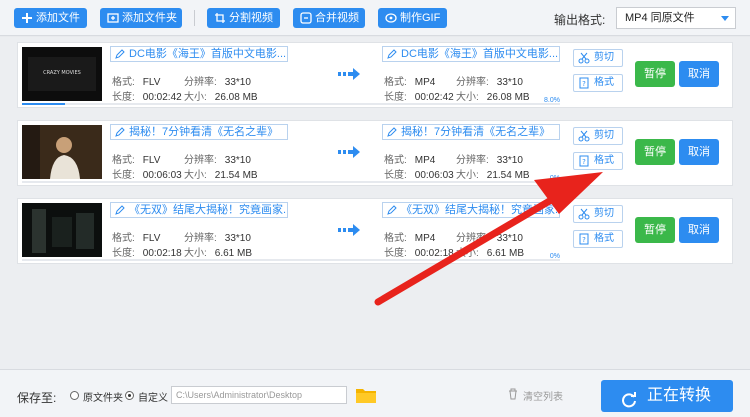 The height and width of the screenshot is (417, 750). Describe the element at coordinates (676, 18) in the screenshot. I see `output-format-select: MP4 同原文件` at that location.